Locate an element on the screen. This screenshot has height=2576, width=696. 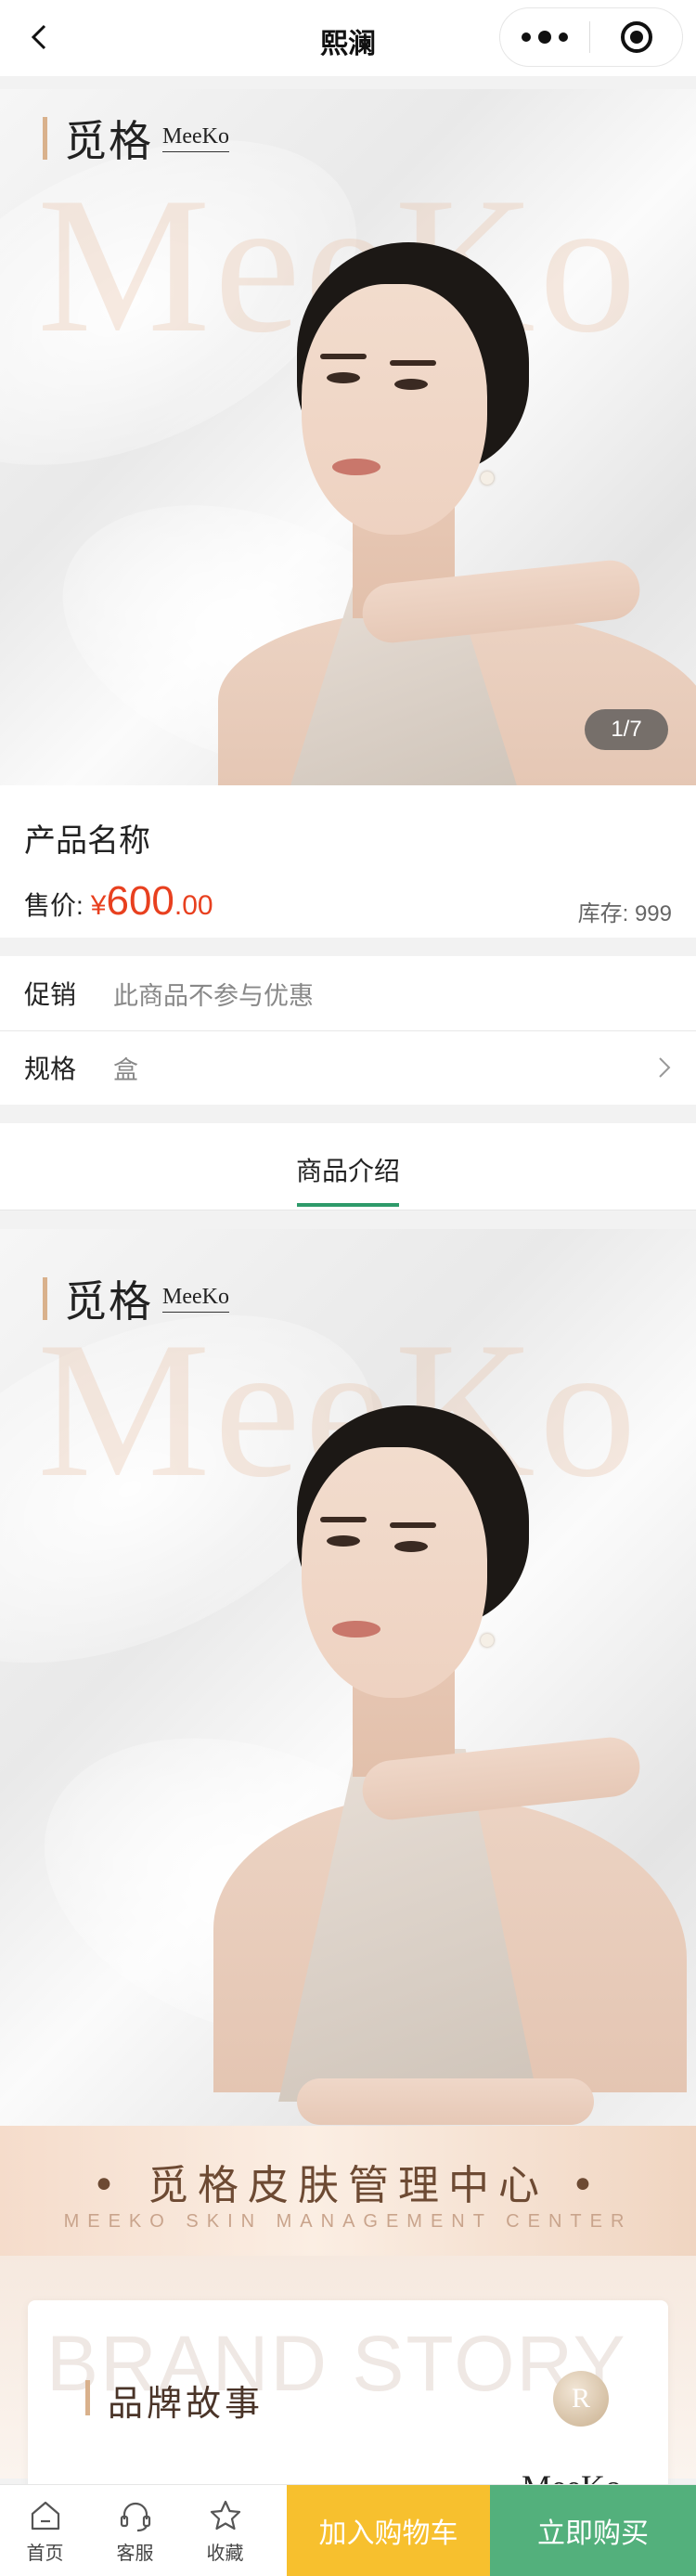
more-dots-icon is located at coordinates (545, 37).